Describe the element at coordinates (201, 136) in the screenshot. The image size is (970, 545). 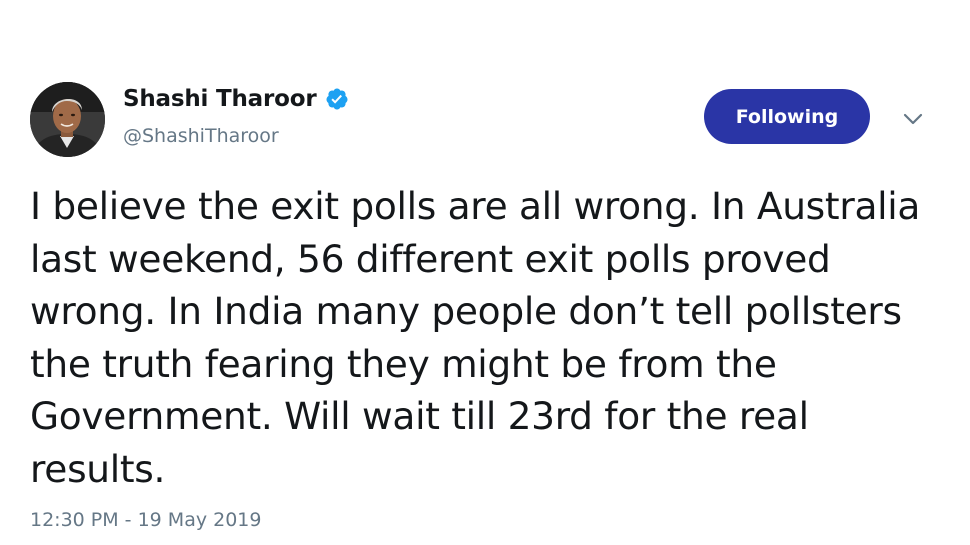
I see `author-handle: @ShashiTharoor` at that location.